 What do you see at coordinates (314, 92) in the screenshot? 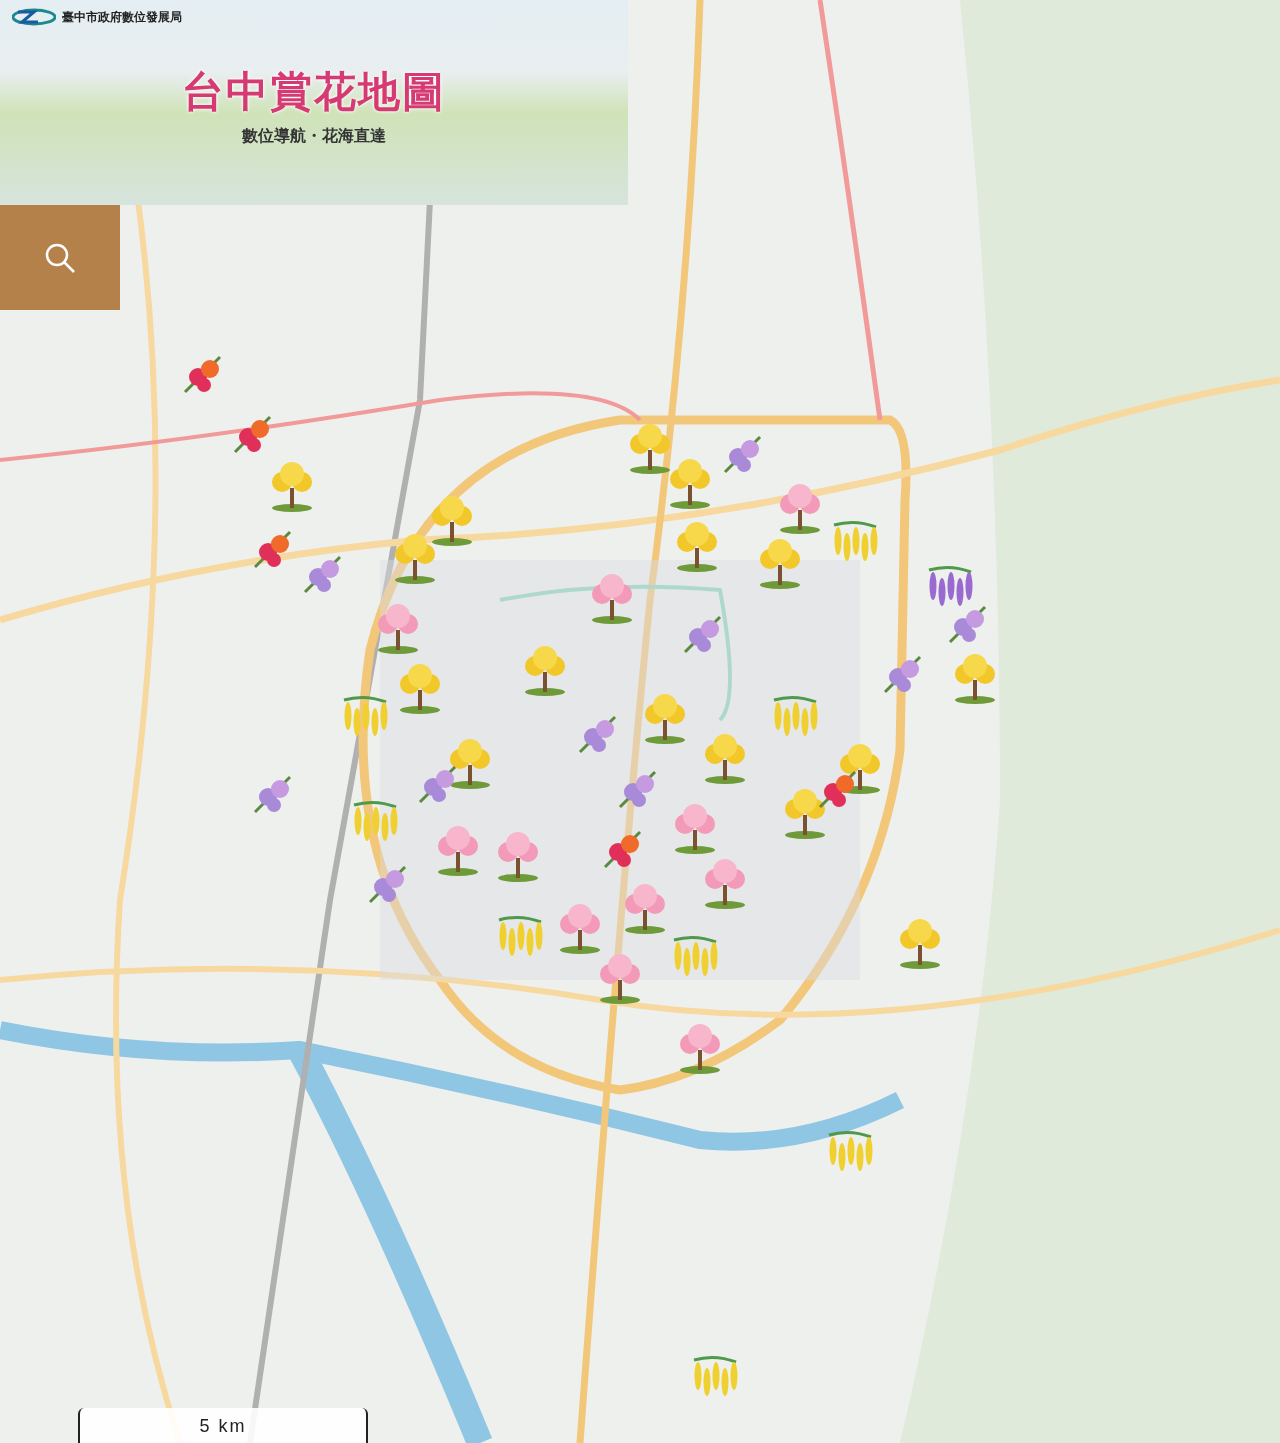
I see `banner-title: 台中賞花地圖` at bounding box center [314, 92].